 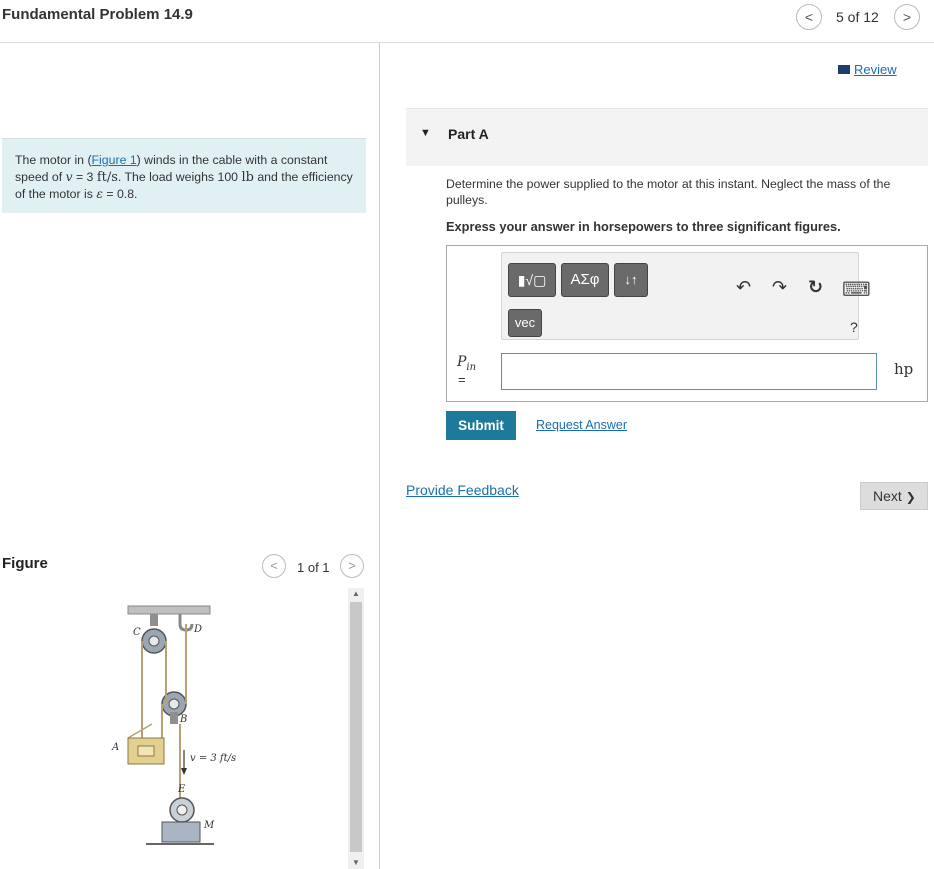 I want to click on figure-pager: 1 of 1, so click(x=313, y=567).